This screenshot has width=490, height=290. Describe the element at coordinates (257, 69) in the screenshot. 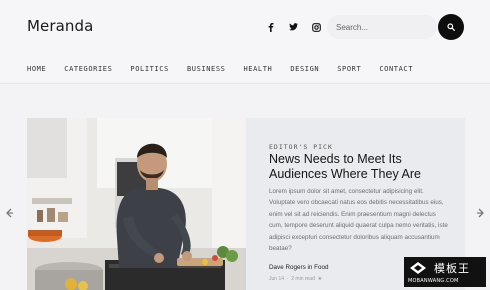

I see `nav-health: HEALTH` at that location.